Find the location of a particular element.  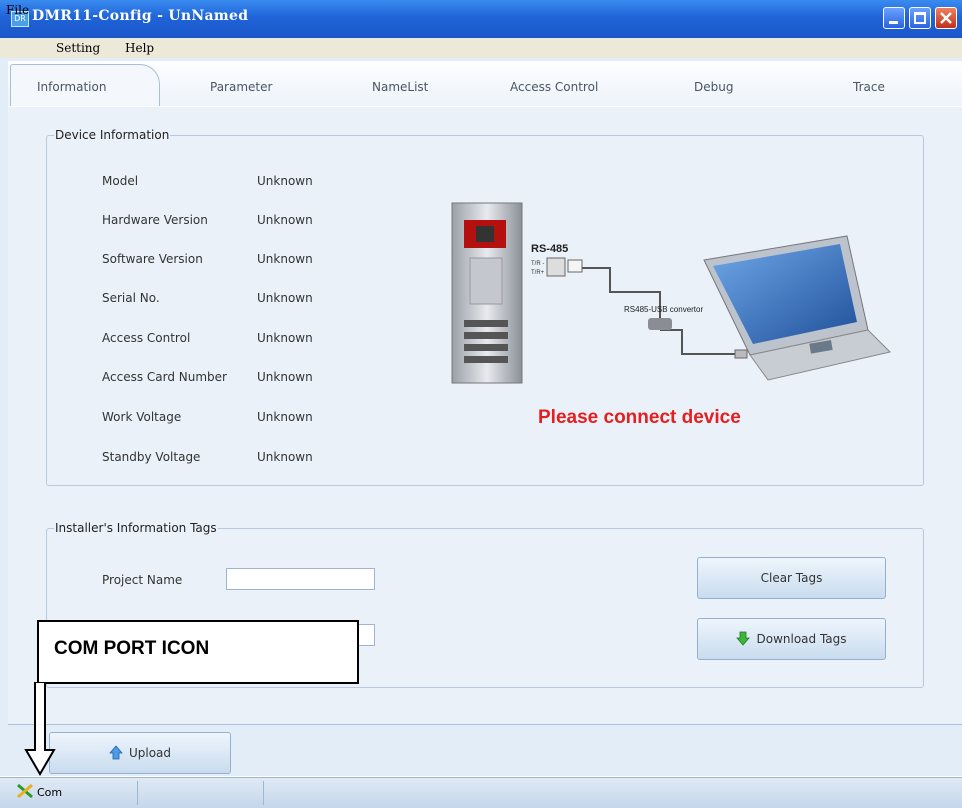

annotation-label: COM PORT ICON is located at coordinates (132, 648).